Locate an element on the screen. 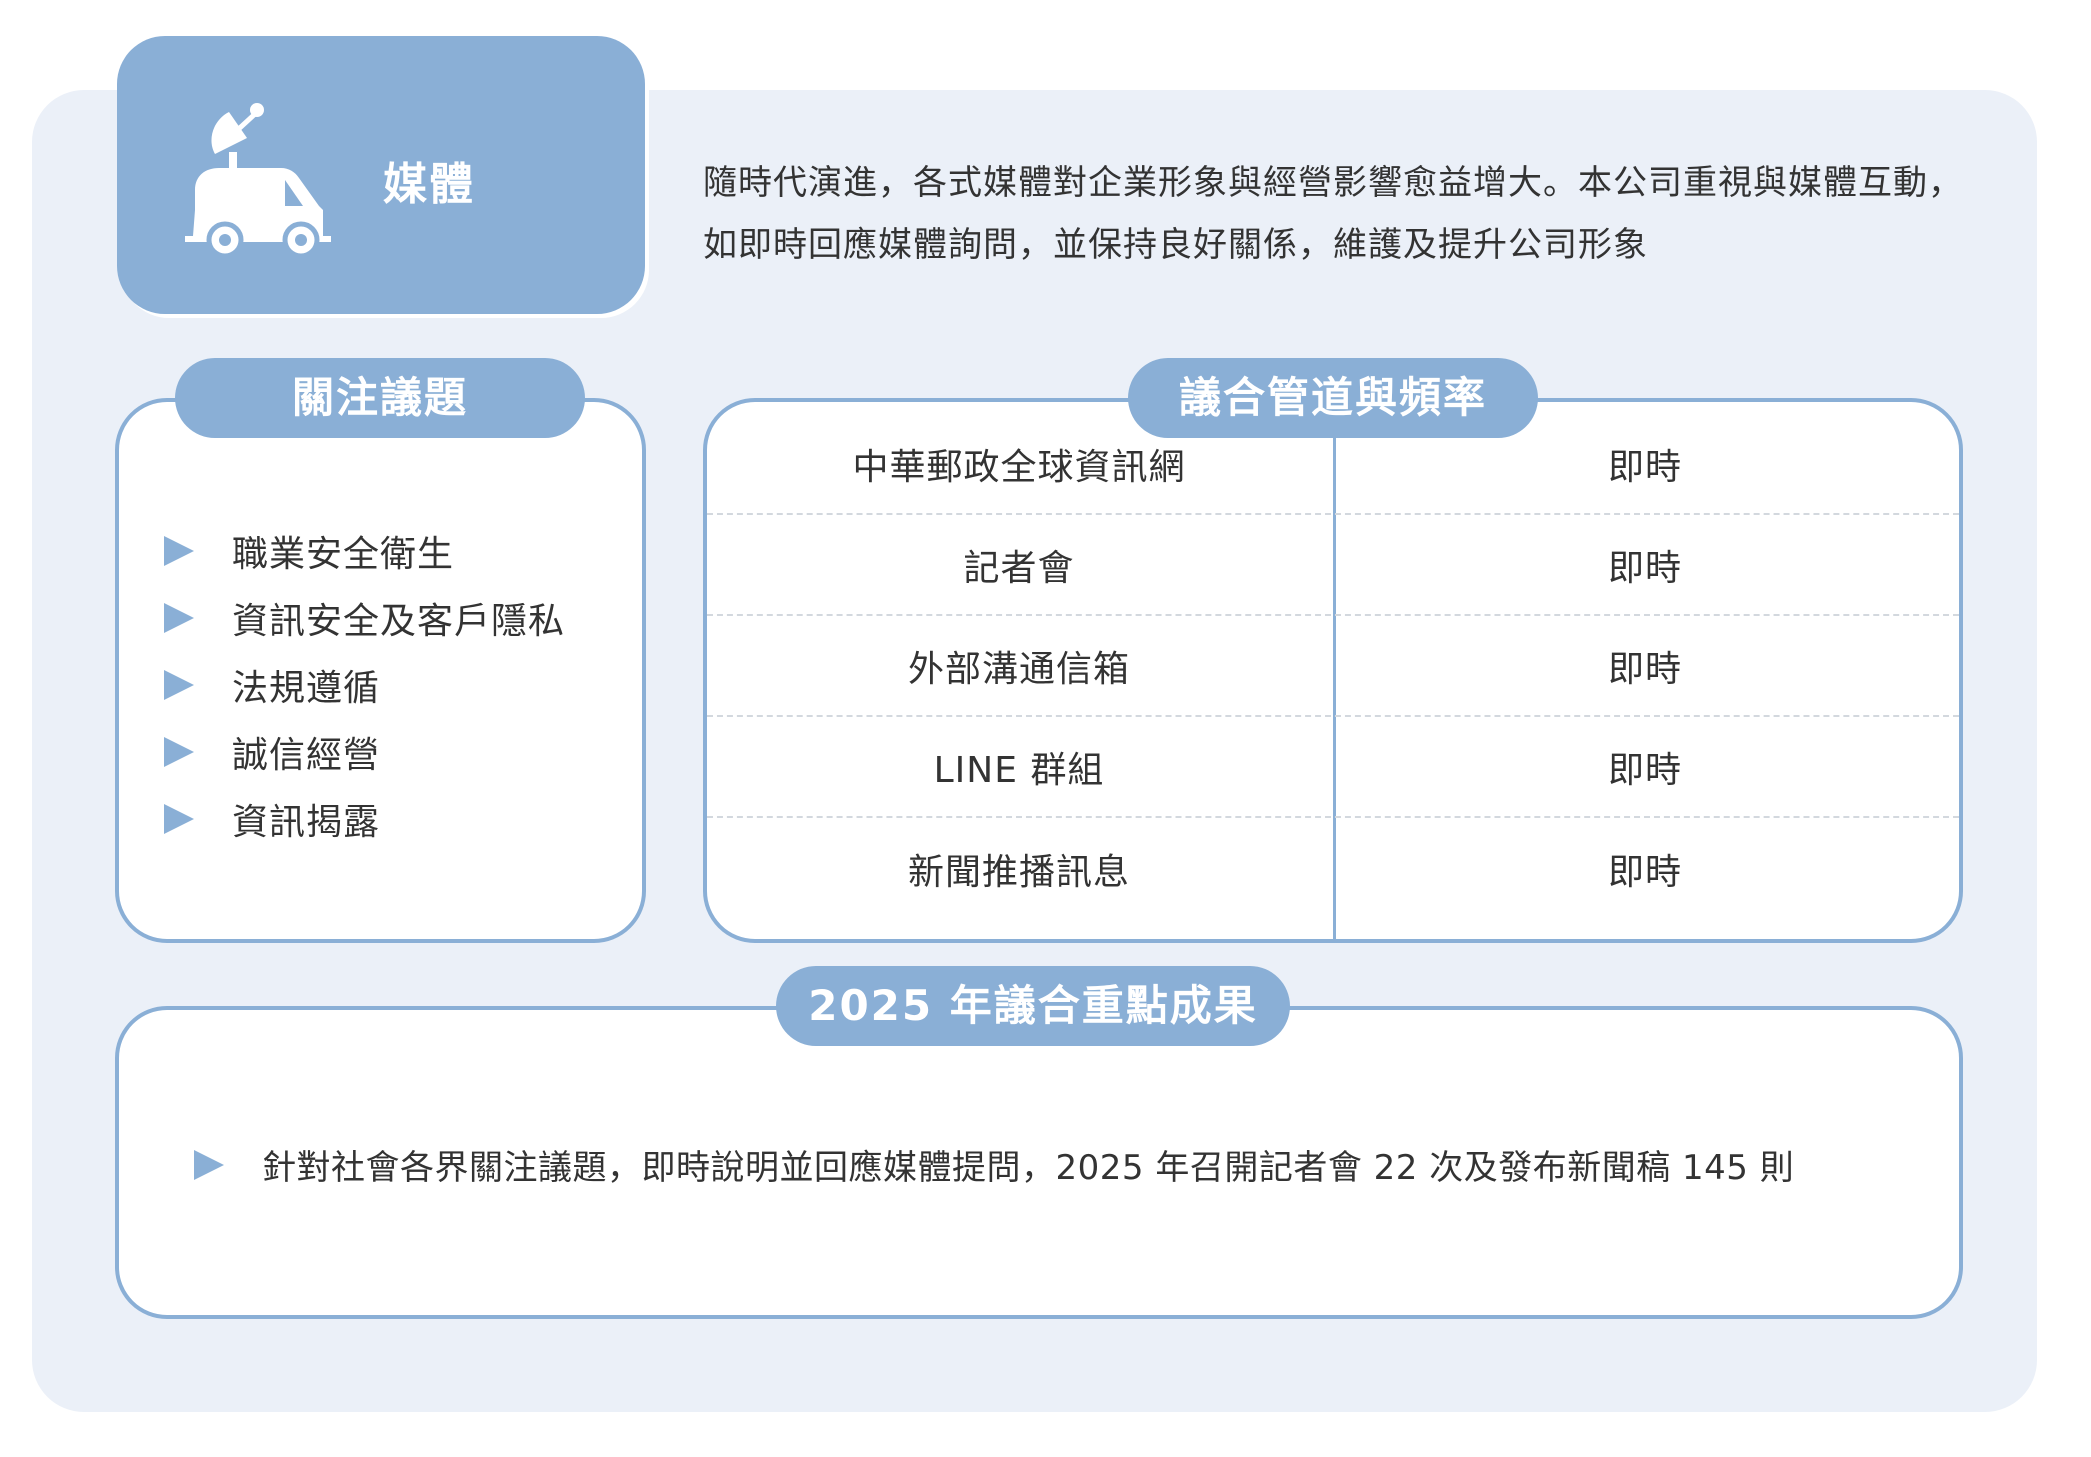  page-title: 媒體 is located at coordinates (429, 184).